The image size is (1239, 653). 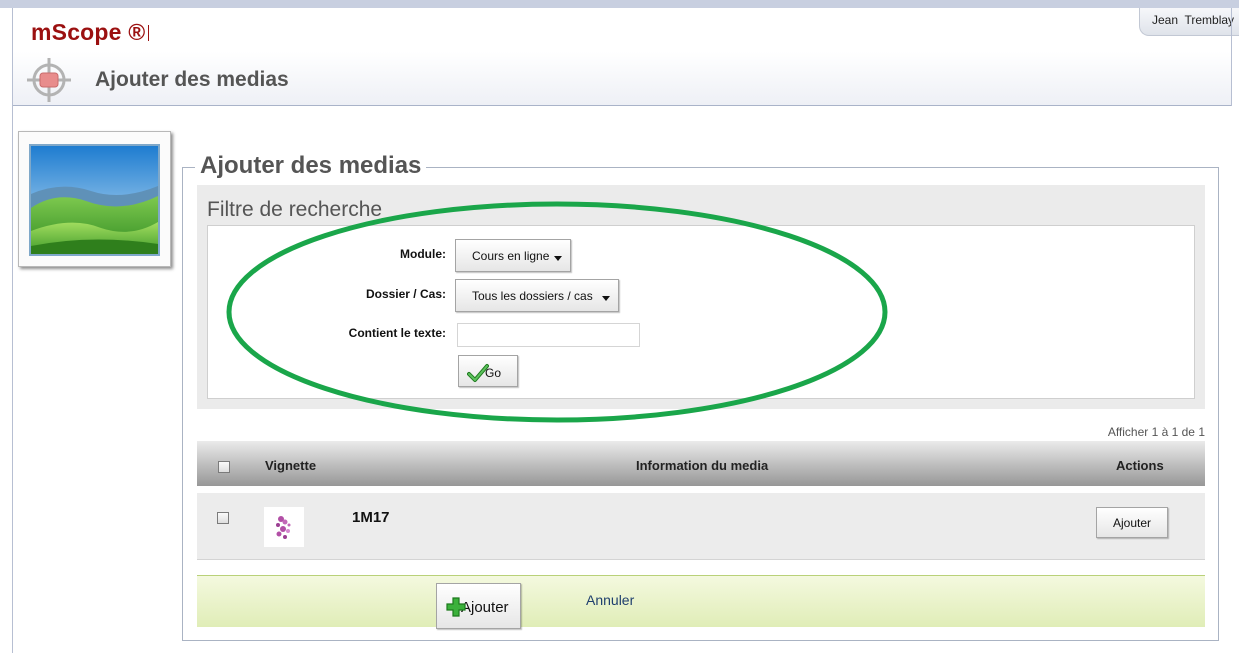 What do you see at coordinates (192, 79) in the screenshot?
I see `page-title: Ajouter des medias` at bounding box center [192, 79].